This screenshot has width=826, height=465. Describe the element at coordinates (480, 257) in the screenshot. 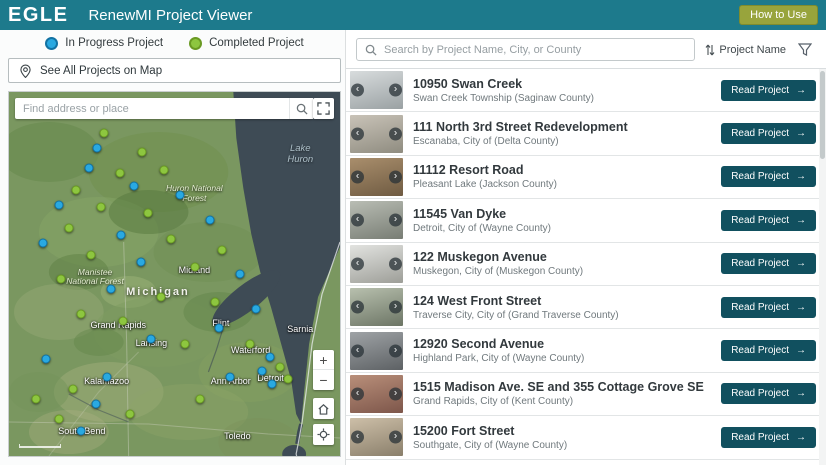

I see `project-title: 122 Muskegon Avenue` at that location.